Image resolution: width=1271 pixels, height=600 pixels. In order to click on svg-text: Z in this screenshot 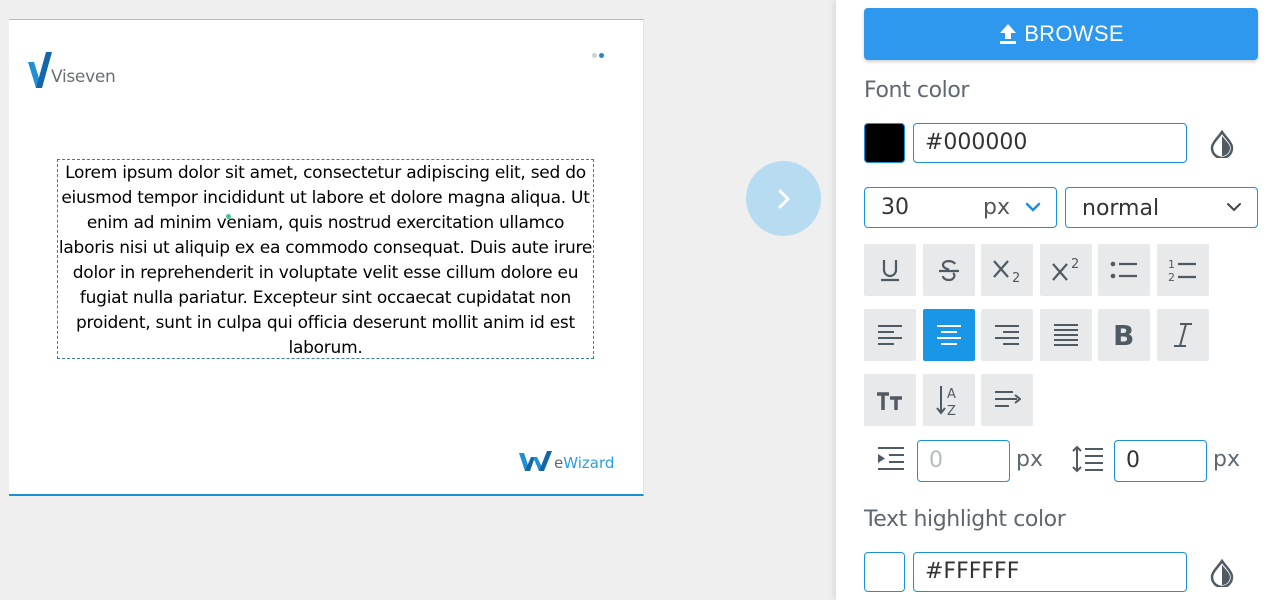, I will do `click(951, 411)`.